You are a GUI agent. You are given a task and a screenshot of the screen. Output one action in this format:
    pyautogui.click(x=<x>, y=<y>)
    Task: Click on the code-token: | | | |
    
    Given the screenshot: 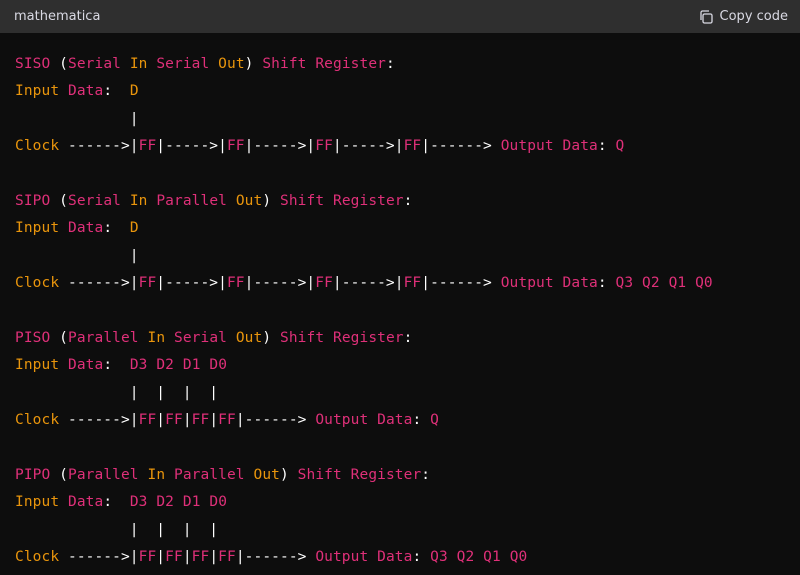 What is the action you would take?
    pyautogui.click(x=117, y=529)
    